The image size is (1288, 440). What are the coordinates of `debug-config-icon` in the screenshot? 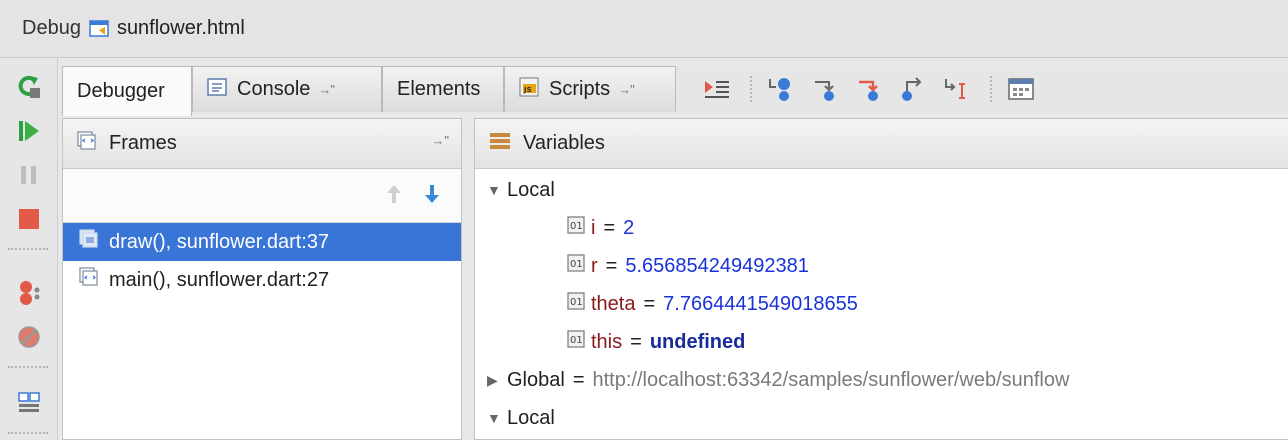 It's located at (100, 29).